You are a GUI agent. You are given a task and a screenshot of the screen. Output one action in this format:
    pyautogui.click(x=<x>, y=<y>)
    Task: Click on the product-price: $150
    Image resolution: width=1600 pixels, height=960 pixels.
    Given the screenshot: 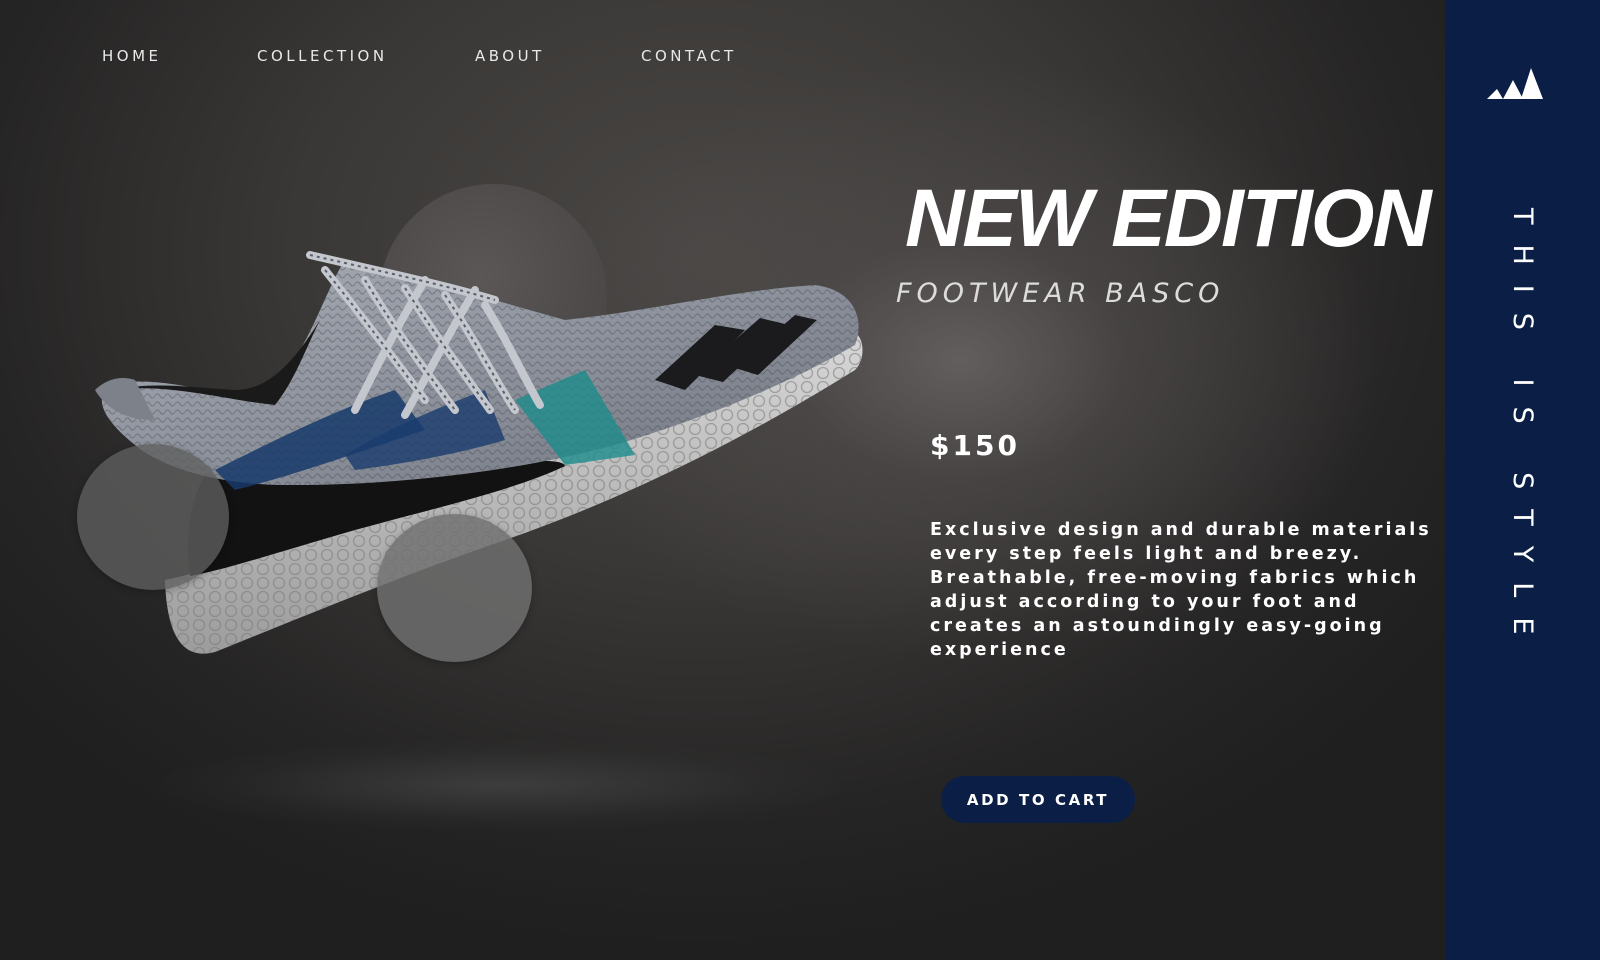 What is the action you would take?
    pyautogui.click(x=975, y=445)
    